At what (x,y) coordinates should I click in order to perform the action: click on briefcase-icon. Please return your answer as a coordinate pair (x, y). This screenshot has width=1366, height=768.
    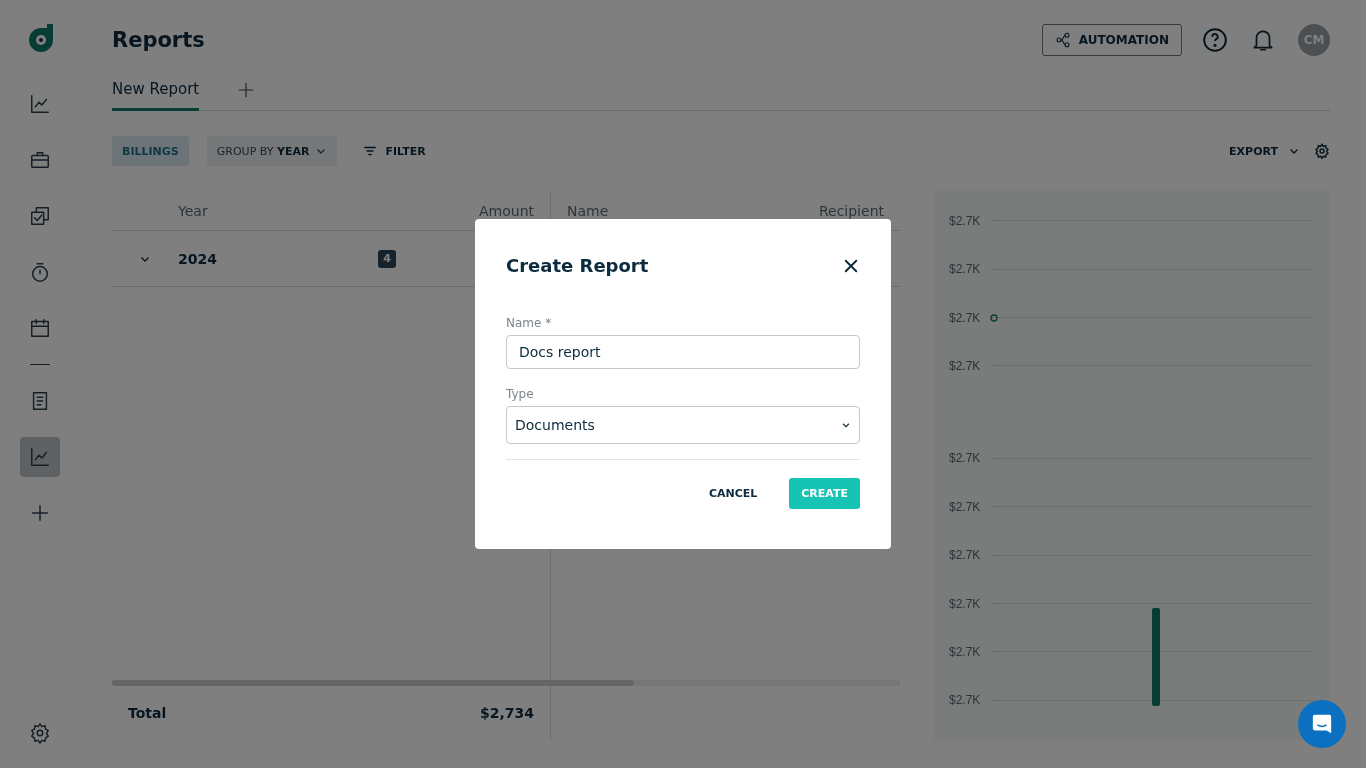
    Looking at the image, I should click on (40, 160).